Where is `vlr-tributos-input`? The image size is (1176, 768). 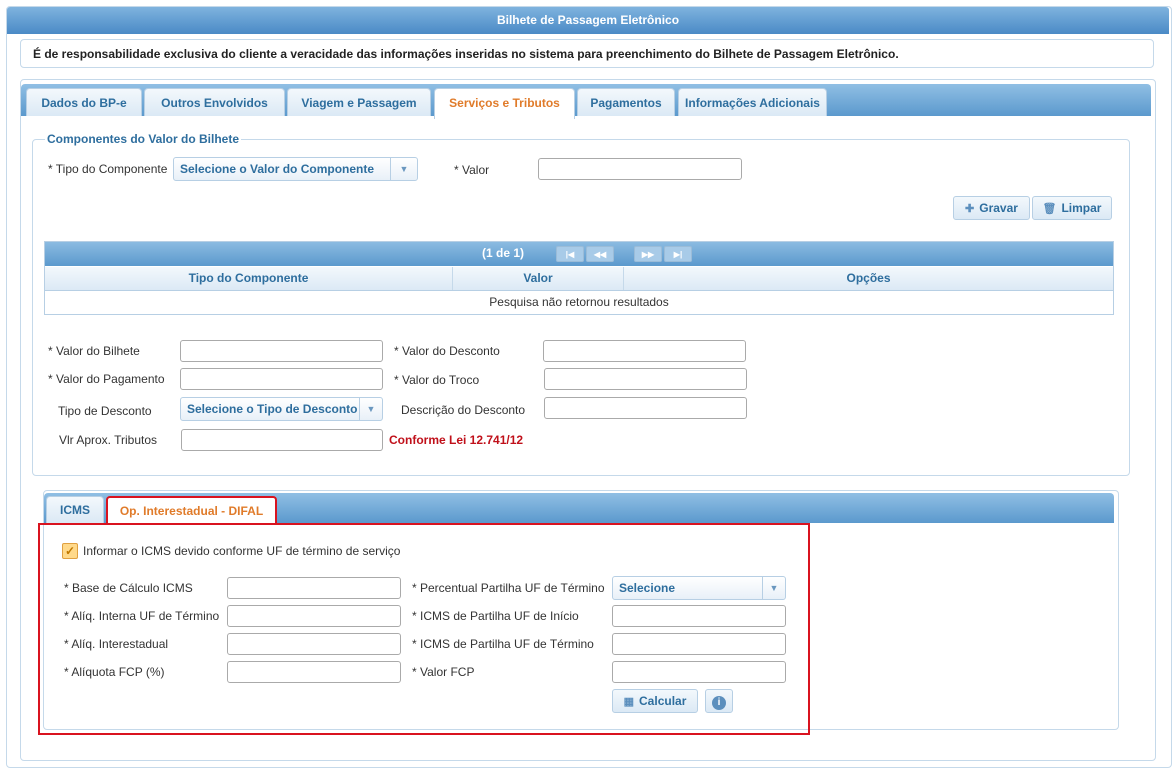
vlr-tributos-input is located at coordinates (282, 440).